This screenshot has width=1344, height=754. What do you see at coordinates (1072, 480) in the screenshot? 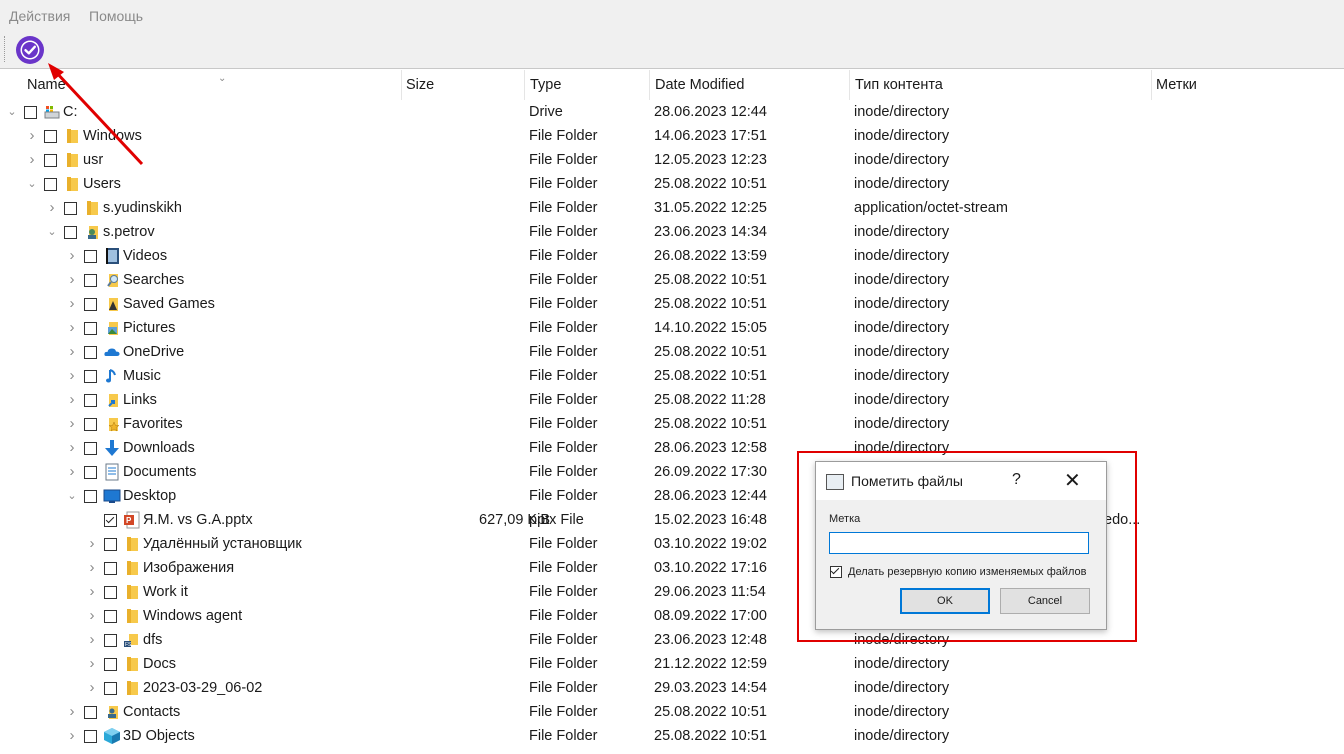
I see `close-icon: ✕` at bounding box center [1072, 480].